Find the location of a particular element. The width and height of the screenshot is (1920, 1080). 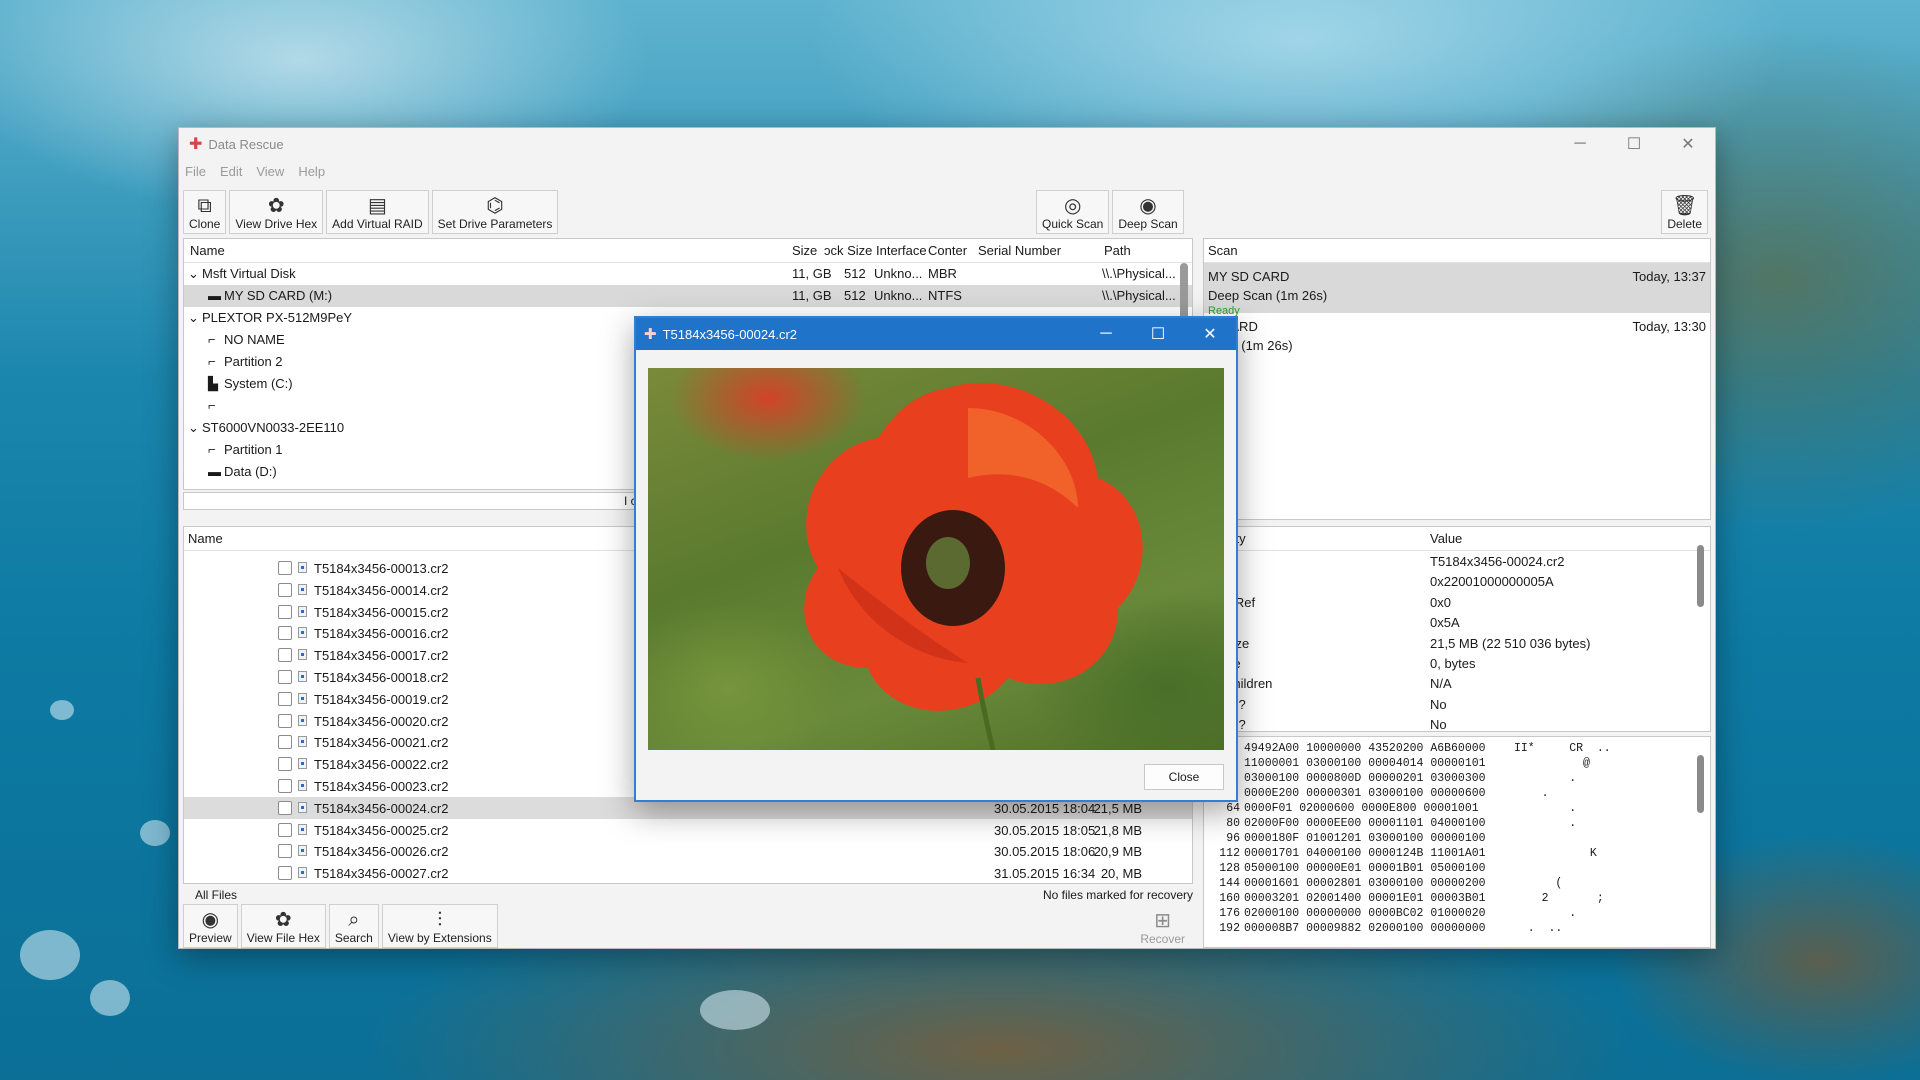

minimize-button: ─ is located at coordinates (1580, 144).